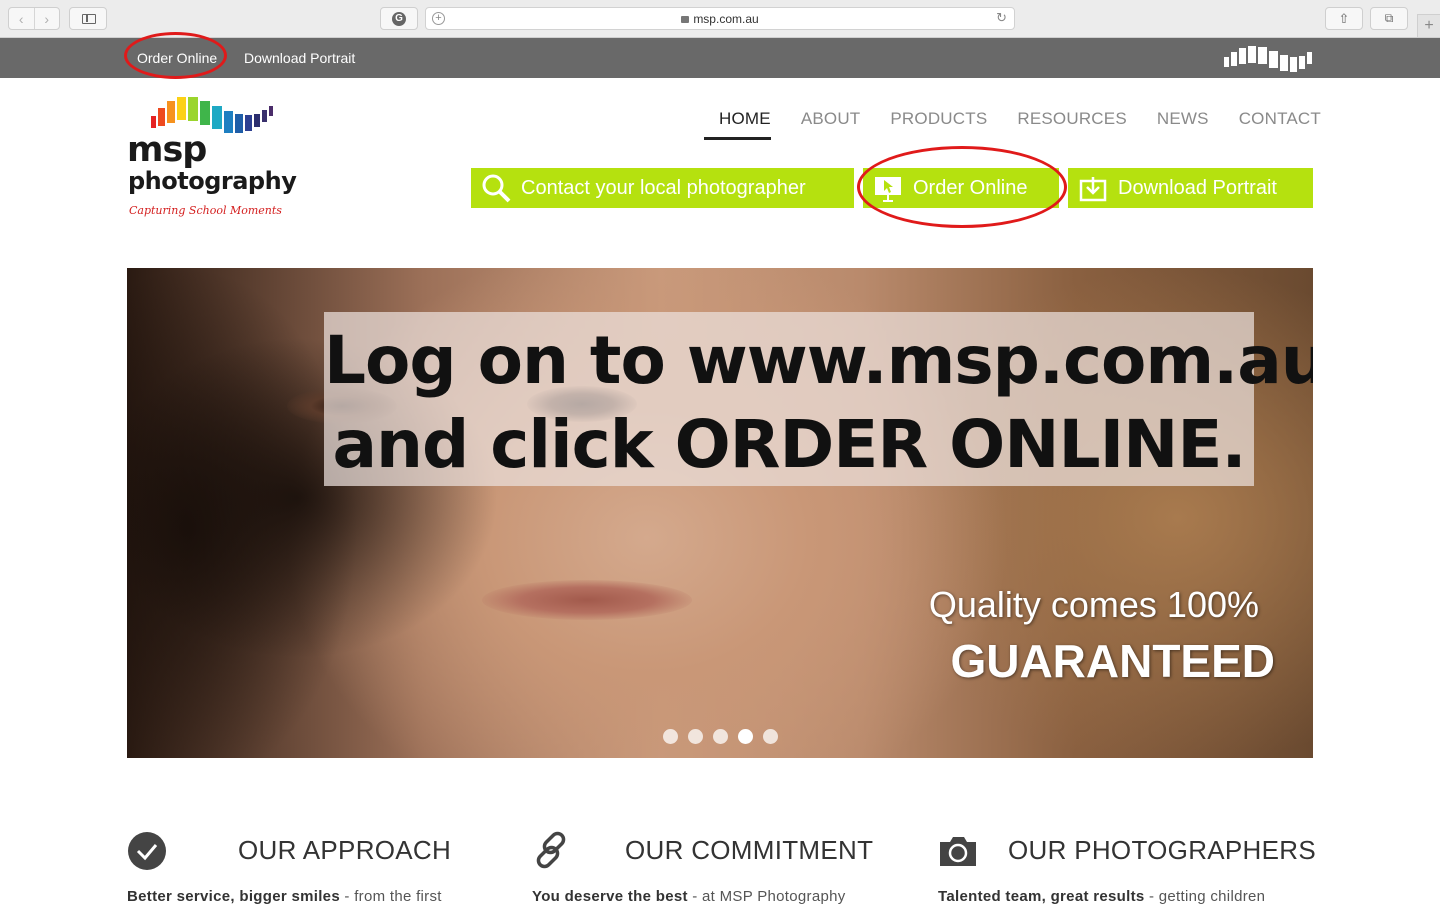 This screenshot has width=1440, height=905. What do you see at coordinates (1344, 18) in the screenshot?
I see `share-button: ⇧` at bounding box center [1344, 18].